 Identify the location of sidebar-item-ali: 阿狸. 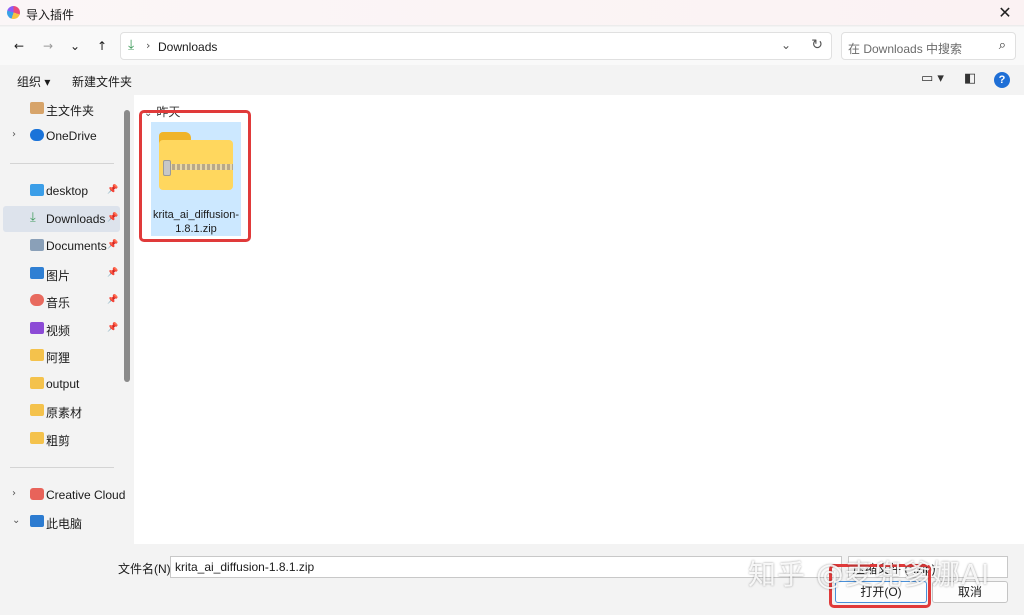
(61, 356).